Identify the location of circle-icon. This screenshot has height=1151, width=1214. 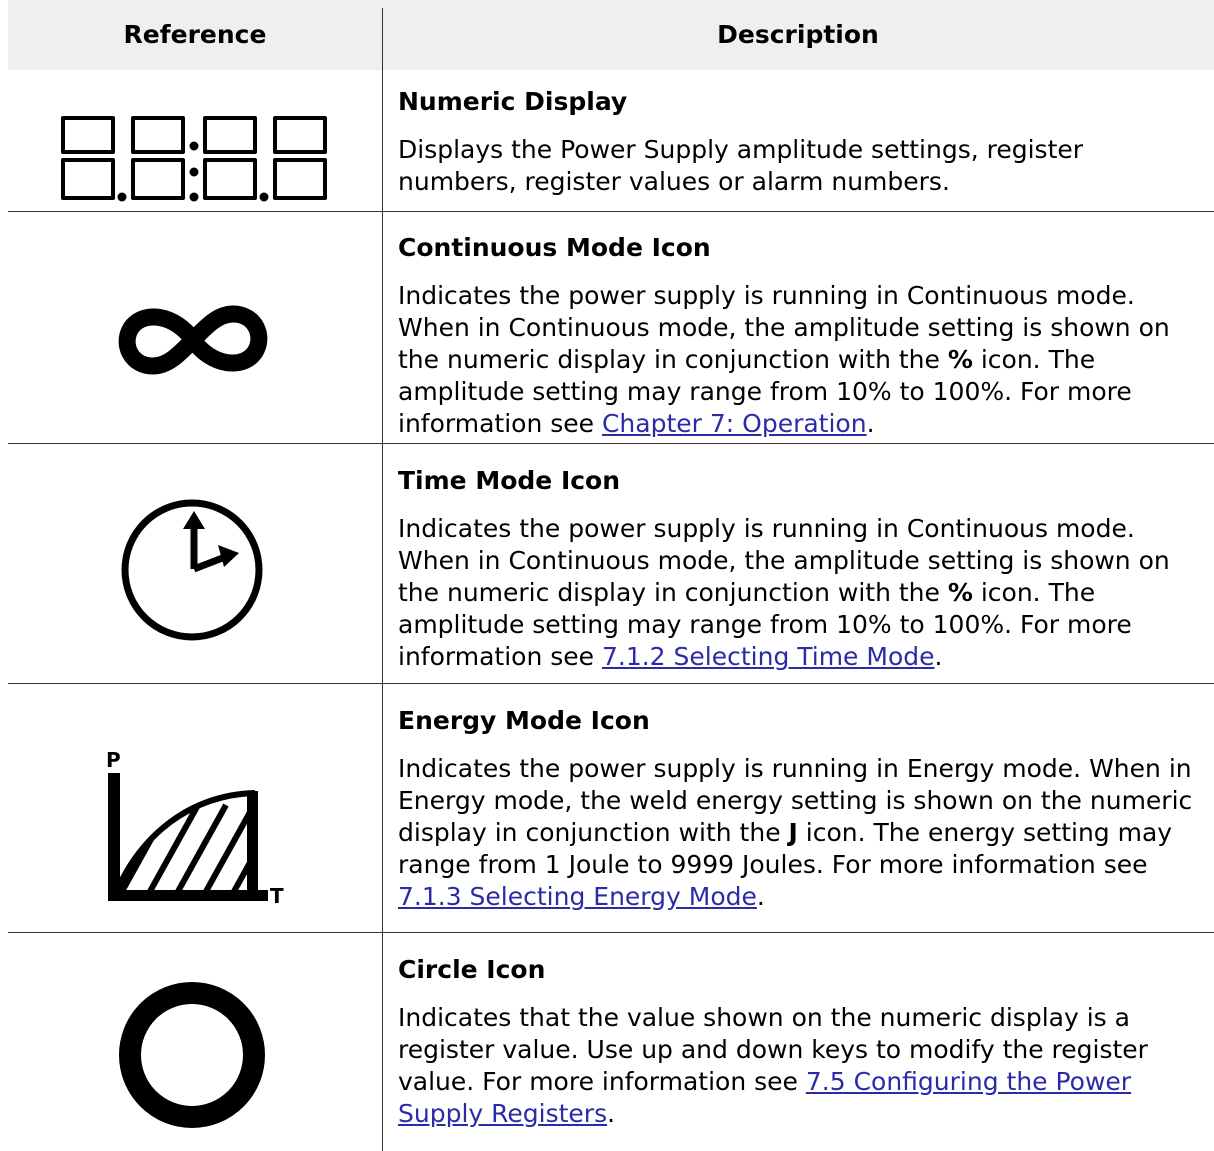
(192, 1055).